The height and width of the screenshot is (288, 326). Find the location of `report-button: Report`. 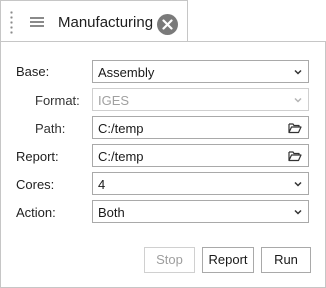

report-button: Report is located at coordinates (228, 260).